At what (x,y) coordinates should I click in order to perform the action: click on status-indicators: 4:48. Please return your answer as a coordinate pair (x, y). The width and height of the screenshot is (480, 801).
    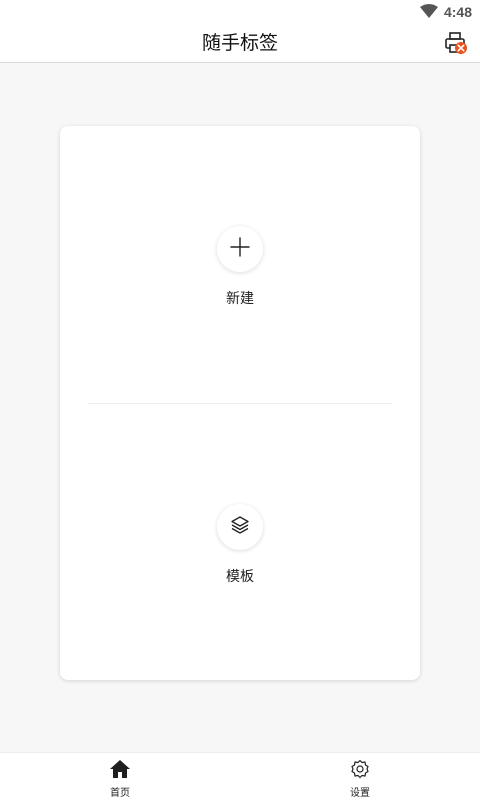
    Looking at the image, I should click on (445, 12).